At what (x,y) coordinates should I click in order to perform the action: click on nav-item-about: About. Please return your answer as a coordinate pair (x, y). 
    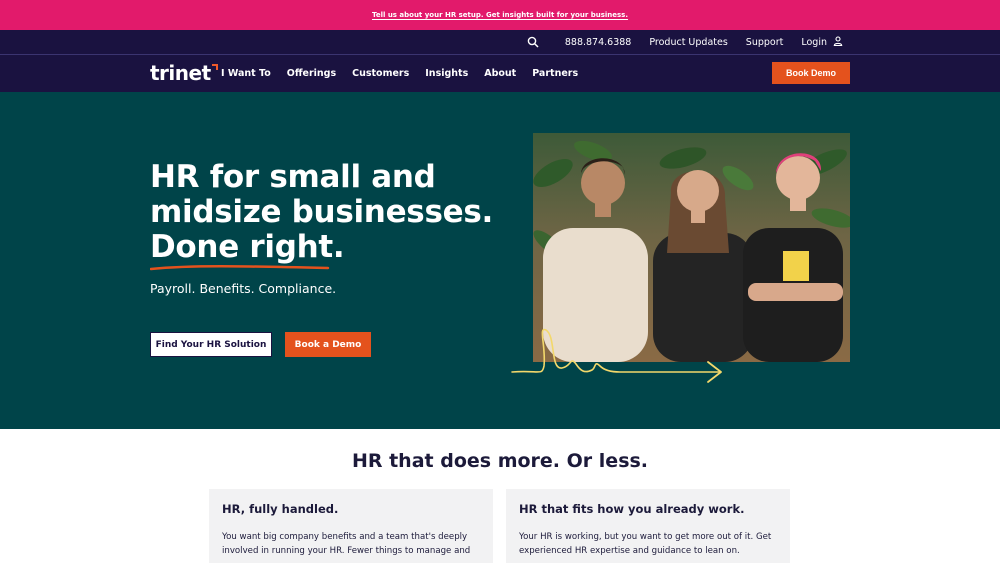
    Looking at the image, I should click on (500, 73).